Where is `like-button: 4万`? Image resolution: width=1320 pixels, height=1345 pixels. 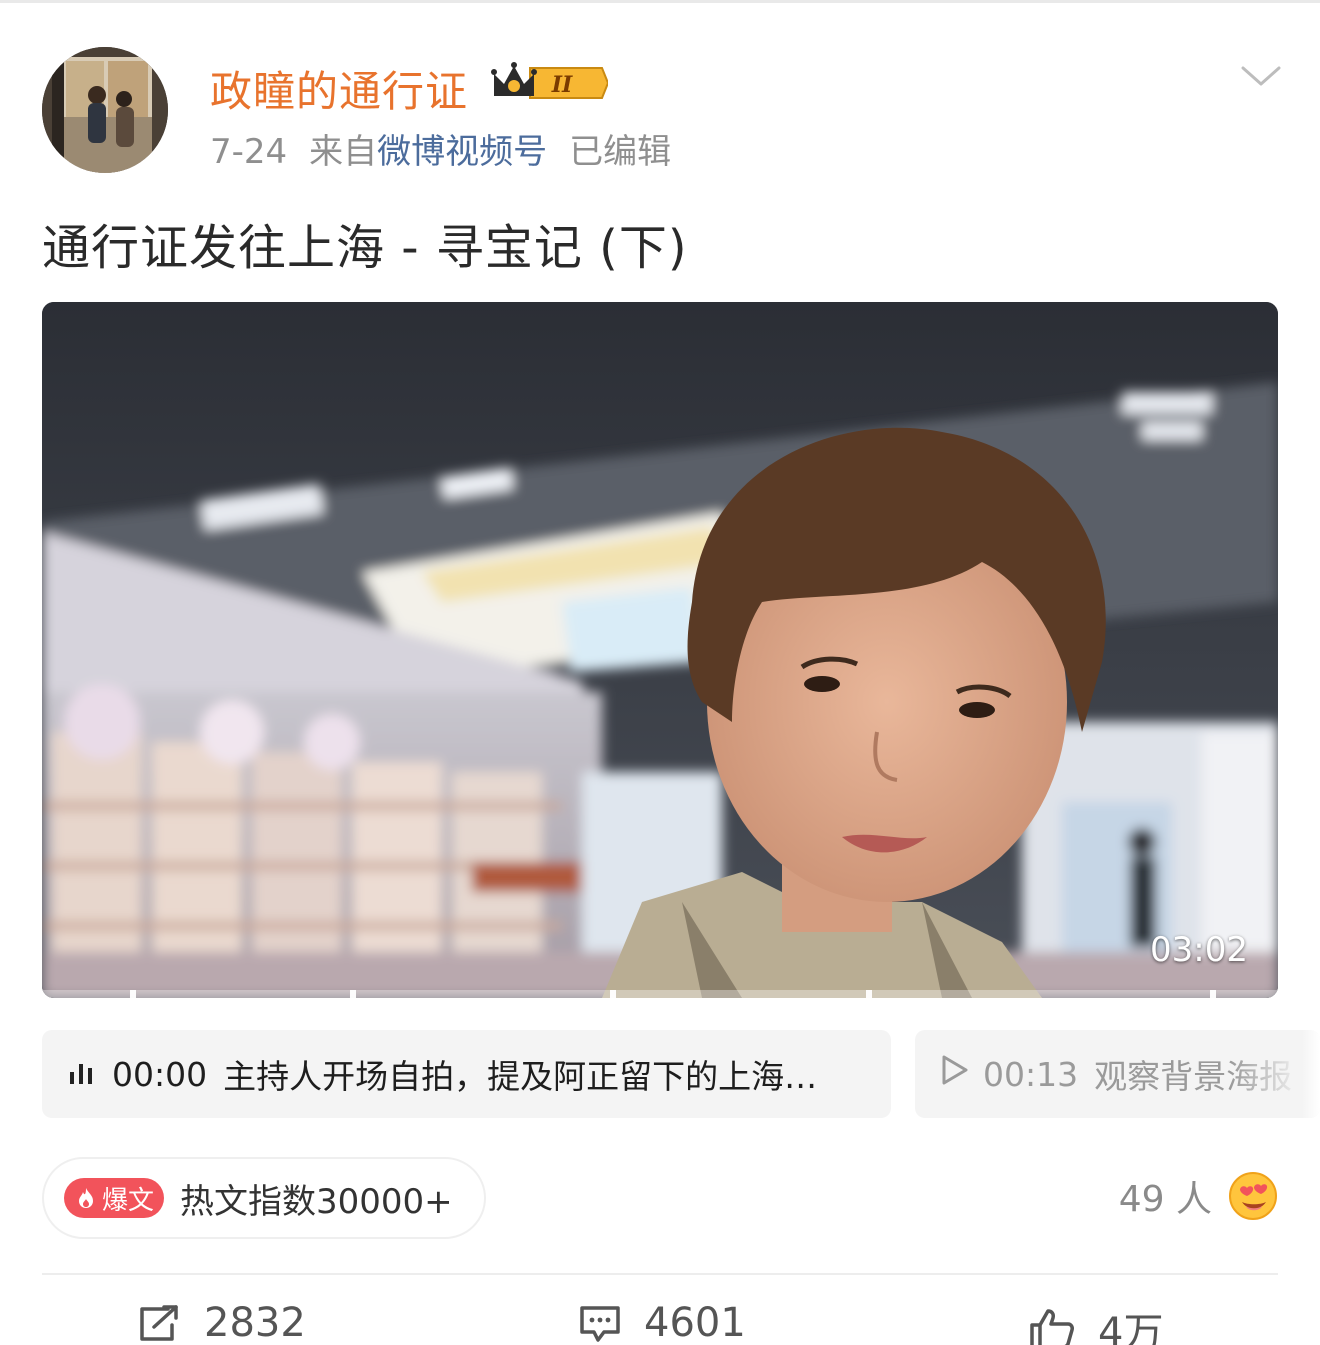
like-button: 4万 is located at coordinates (1095, 1322).